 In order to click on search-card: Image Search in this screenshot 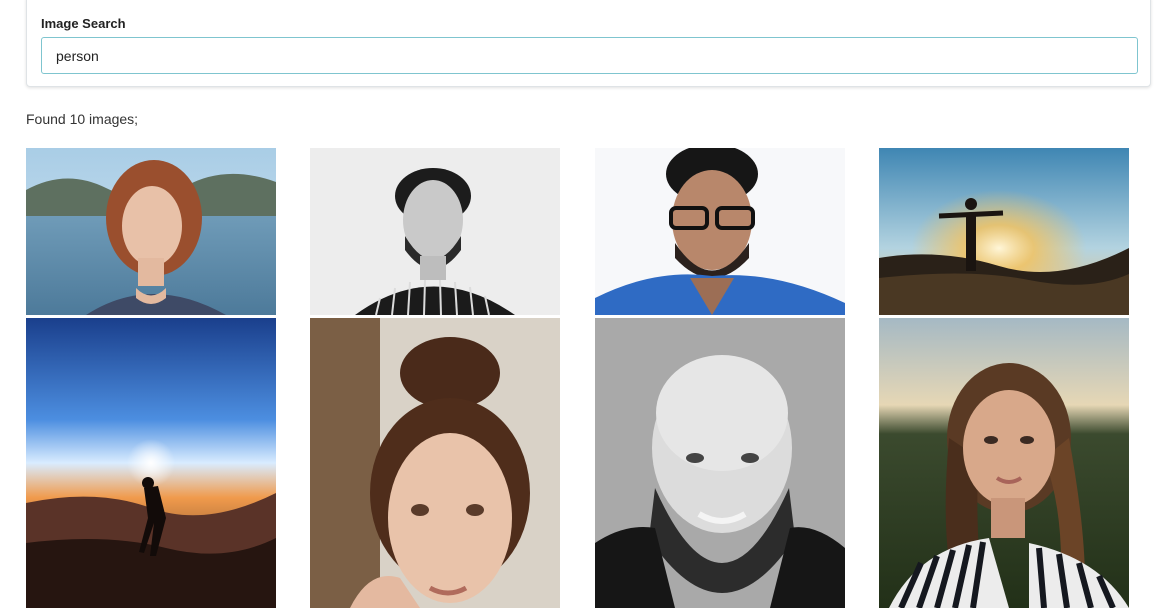, I will do `click(588, 43)`.